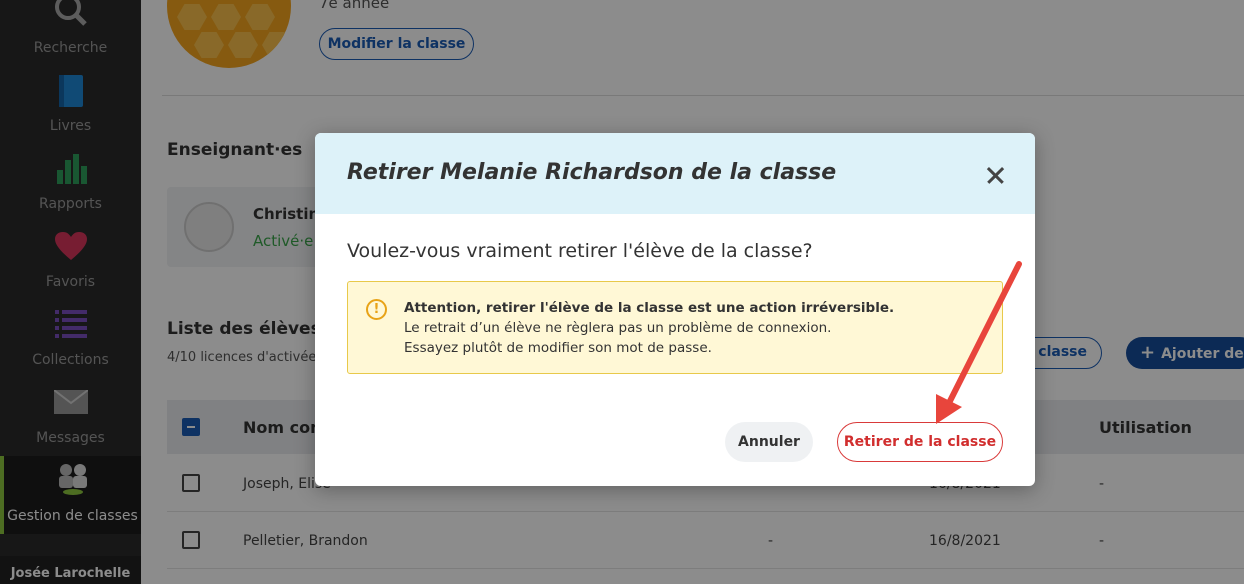 Image resolution: width=1244 pixels, height=584 pixels. Describe the element at coordinates (995, 175) in the screenshot. I see `close-icon` at that location.